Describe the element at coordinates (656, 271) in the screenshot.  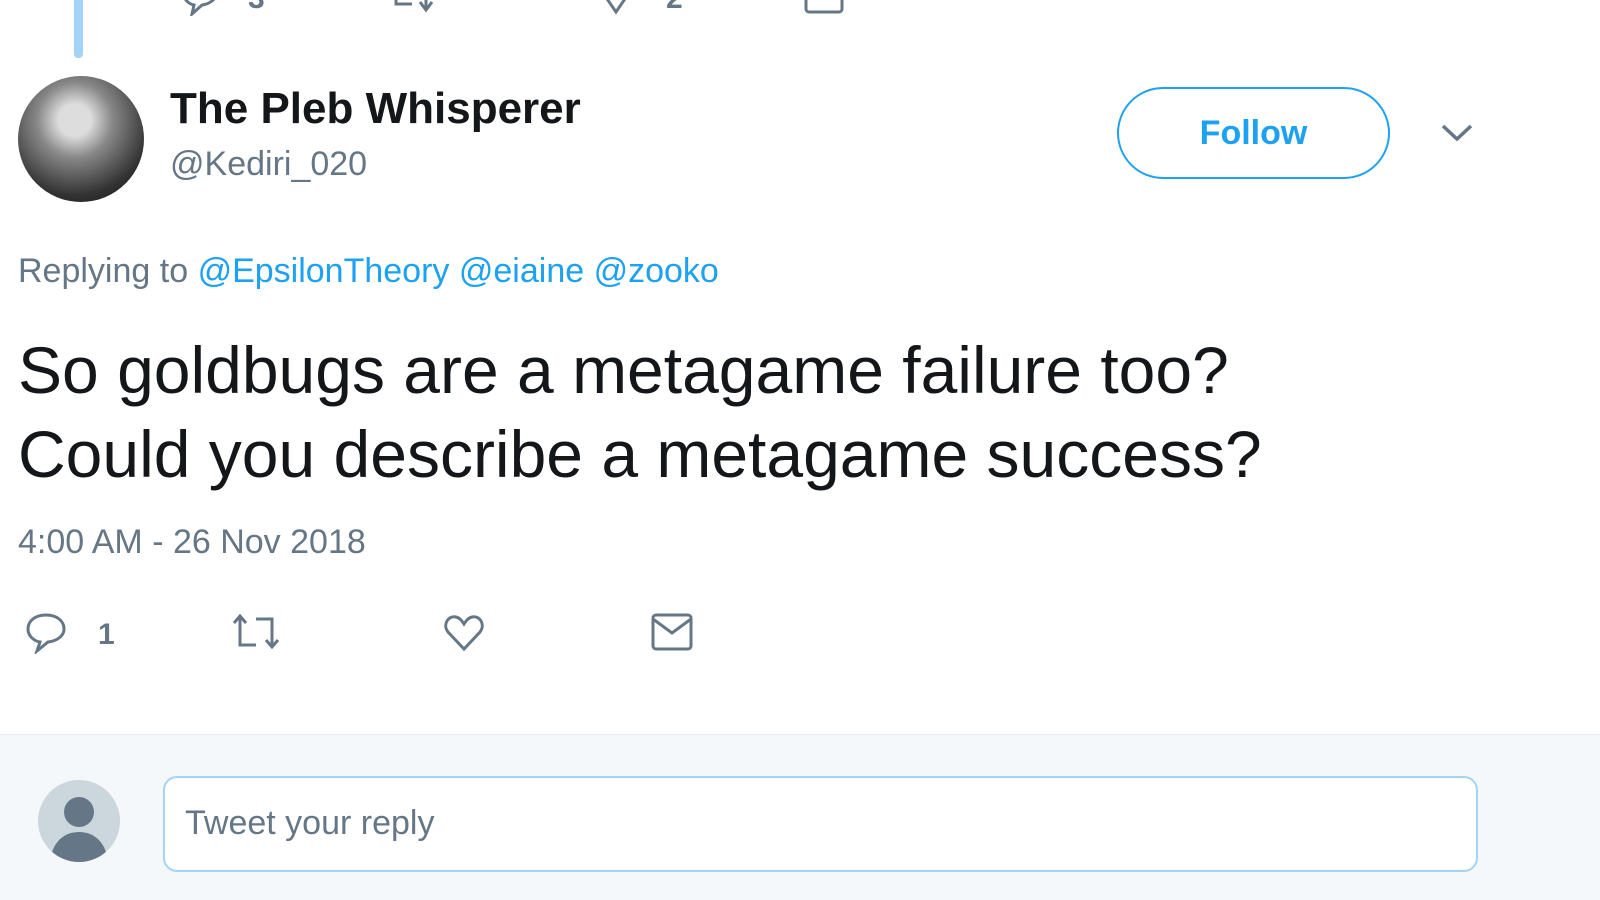
I see `mention-link: @zooko` at that location.